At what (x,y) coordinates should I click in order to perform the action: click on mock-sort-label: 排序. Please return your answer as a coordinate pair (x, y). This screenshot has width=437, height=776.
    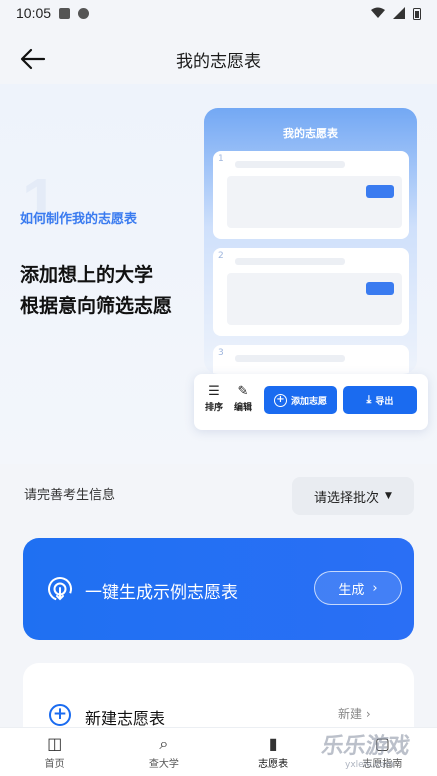
    Looking at the image, I should click on (213, 408).